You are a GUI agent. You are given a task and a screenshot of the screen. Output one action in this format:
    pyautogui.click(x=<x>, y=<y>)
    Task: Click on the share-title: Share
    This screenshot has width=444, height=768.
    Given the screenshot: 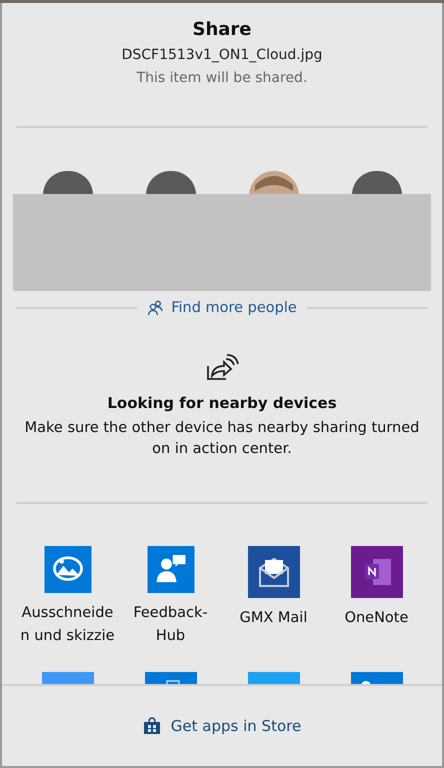 What is the action you would take?
    pyautogui.click(x=222, y=29)
    